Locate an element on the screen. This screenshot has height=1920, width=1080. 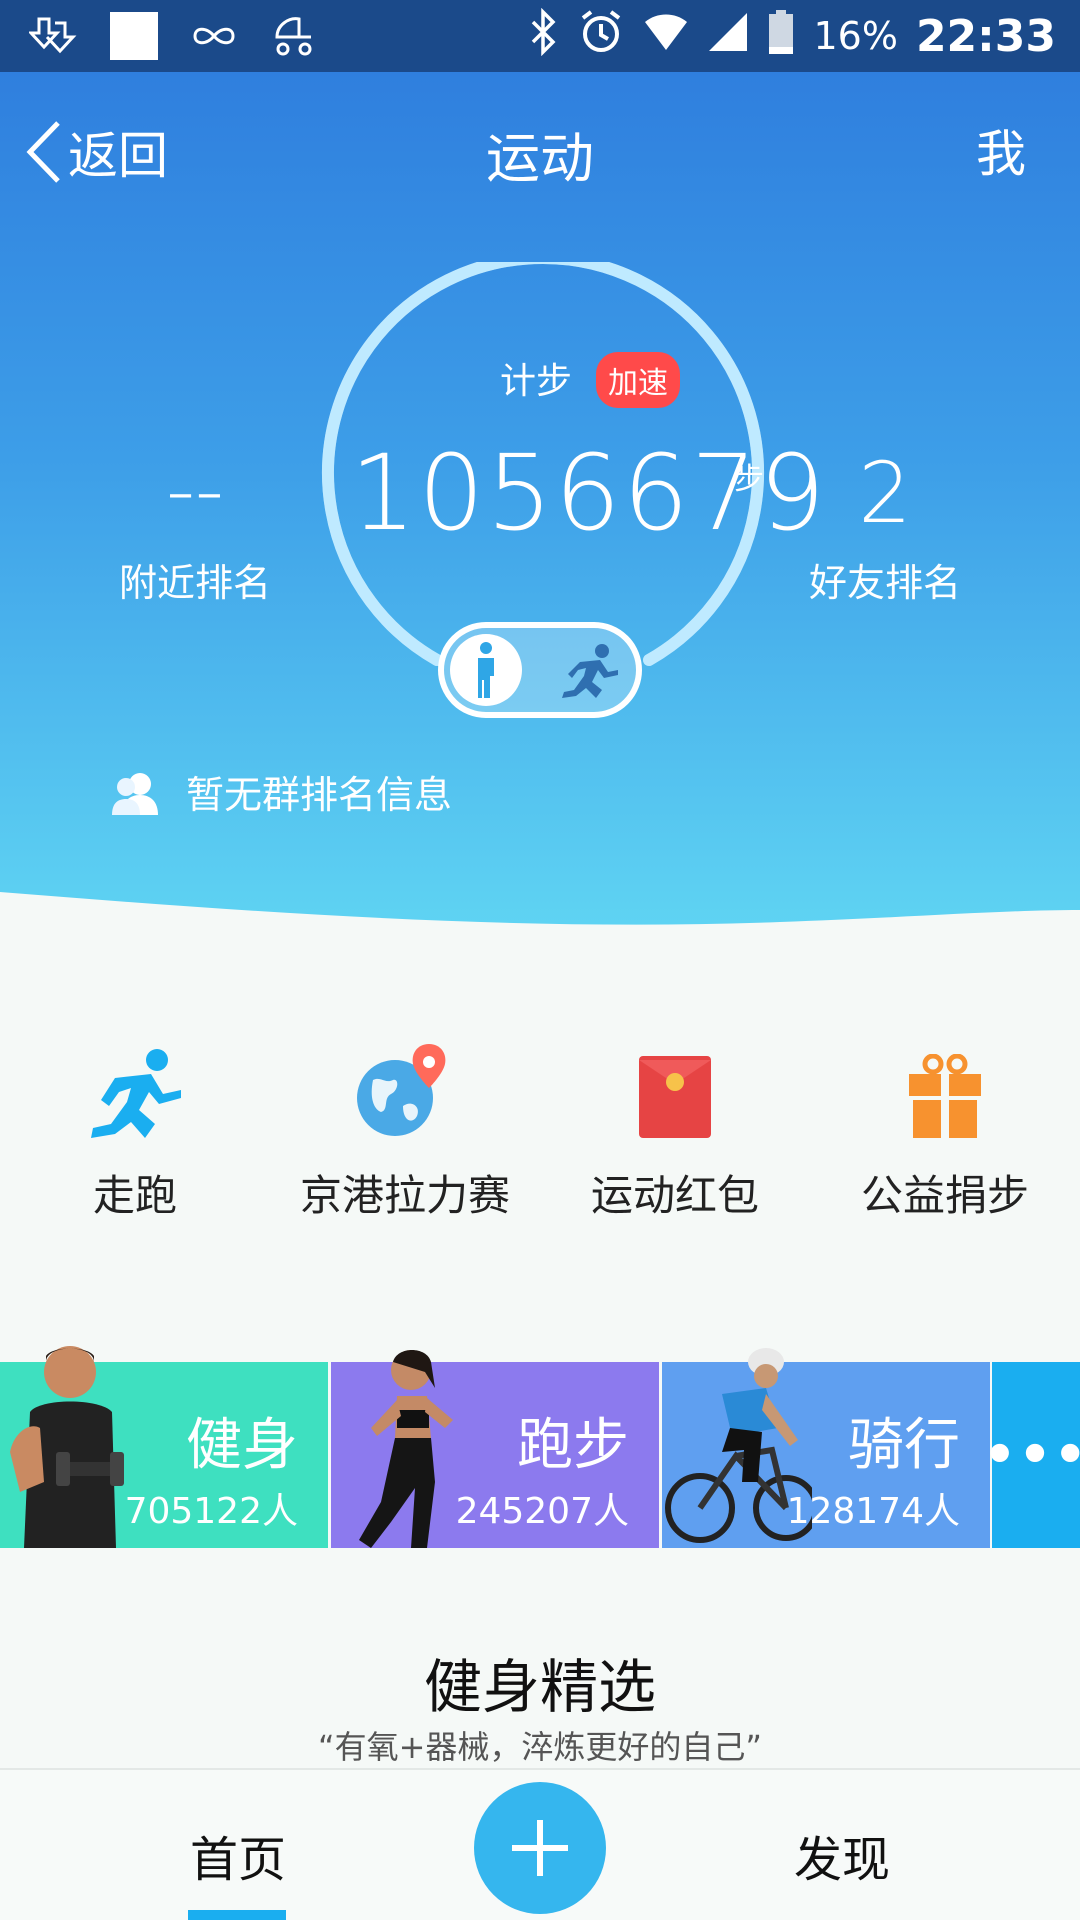
speed-badge: 加速 is located at coordinates (638, 380).